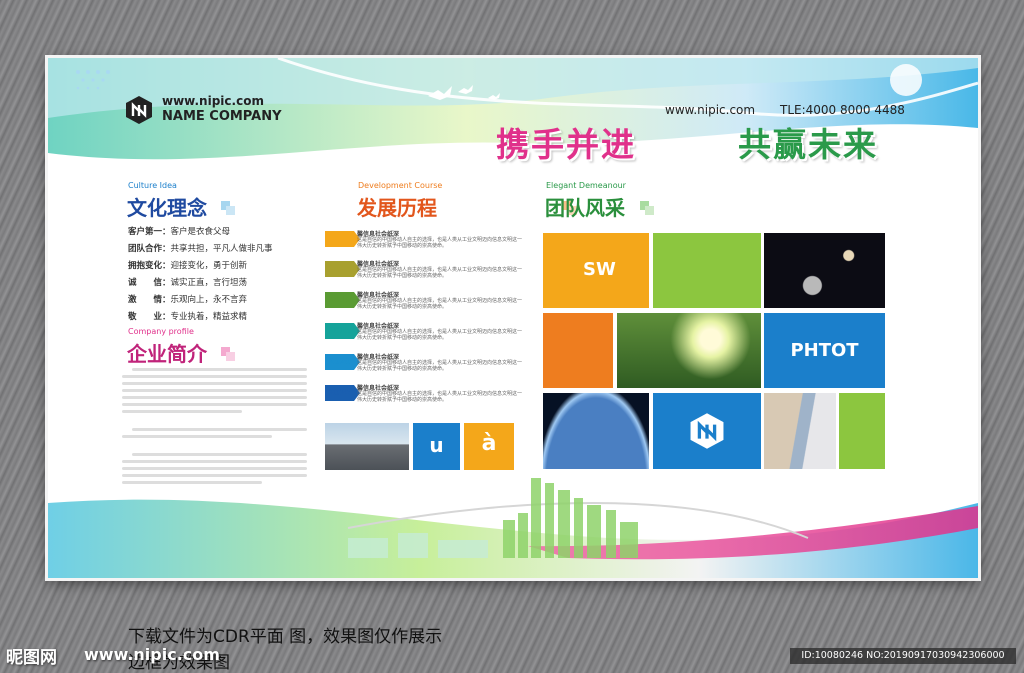 This screenshot has width=1024, height=673. I want to click on culture-item: 激 情：乐观向上，永不言弃, so click(188, 300).